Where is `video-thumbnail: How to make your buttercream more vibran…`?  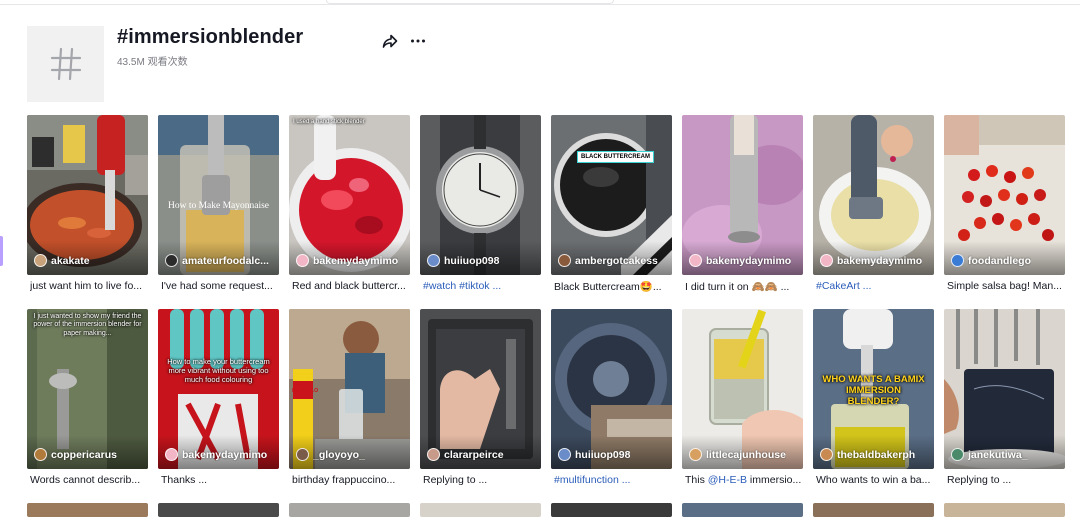 video-thumbnail: How to make your buttercream more vibran… is located at coordinates (218, 389).